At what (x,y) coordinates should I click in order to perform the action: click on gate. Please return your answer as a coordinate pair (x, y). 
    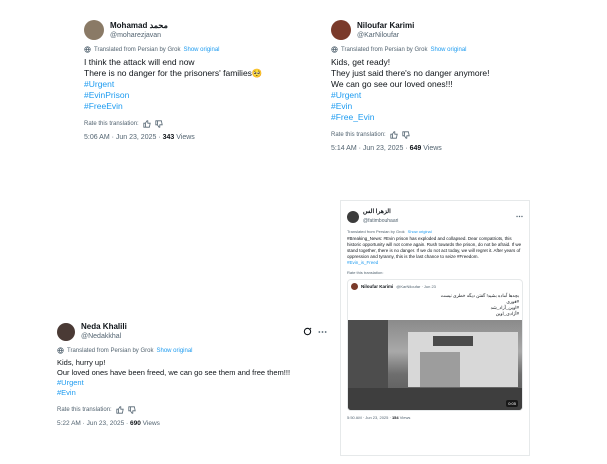
    Looking at the image, I should click on (440, 369).